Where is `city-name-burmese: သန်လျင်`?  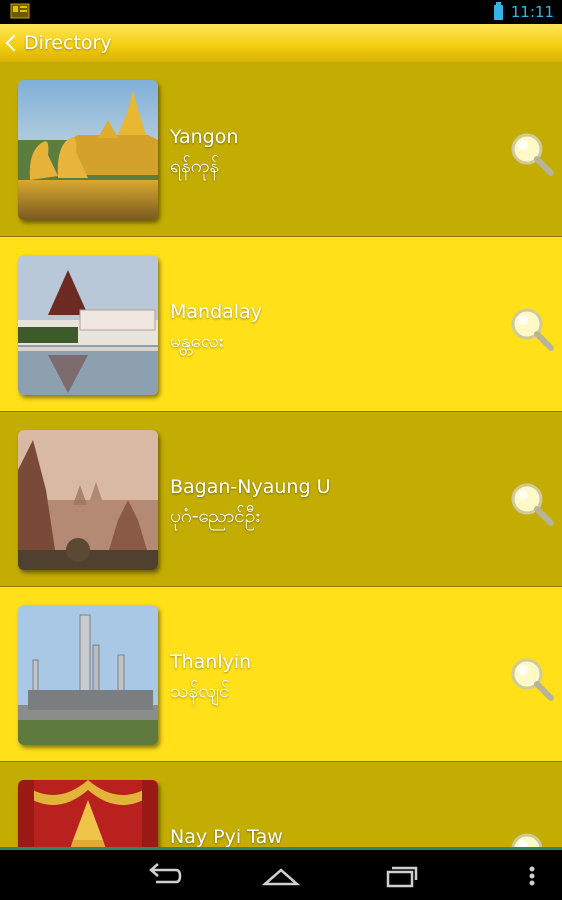 city-name-burmese: သန်လျင် is located at coordinates (200, 691).